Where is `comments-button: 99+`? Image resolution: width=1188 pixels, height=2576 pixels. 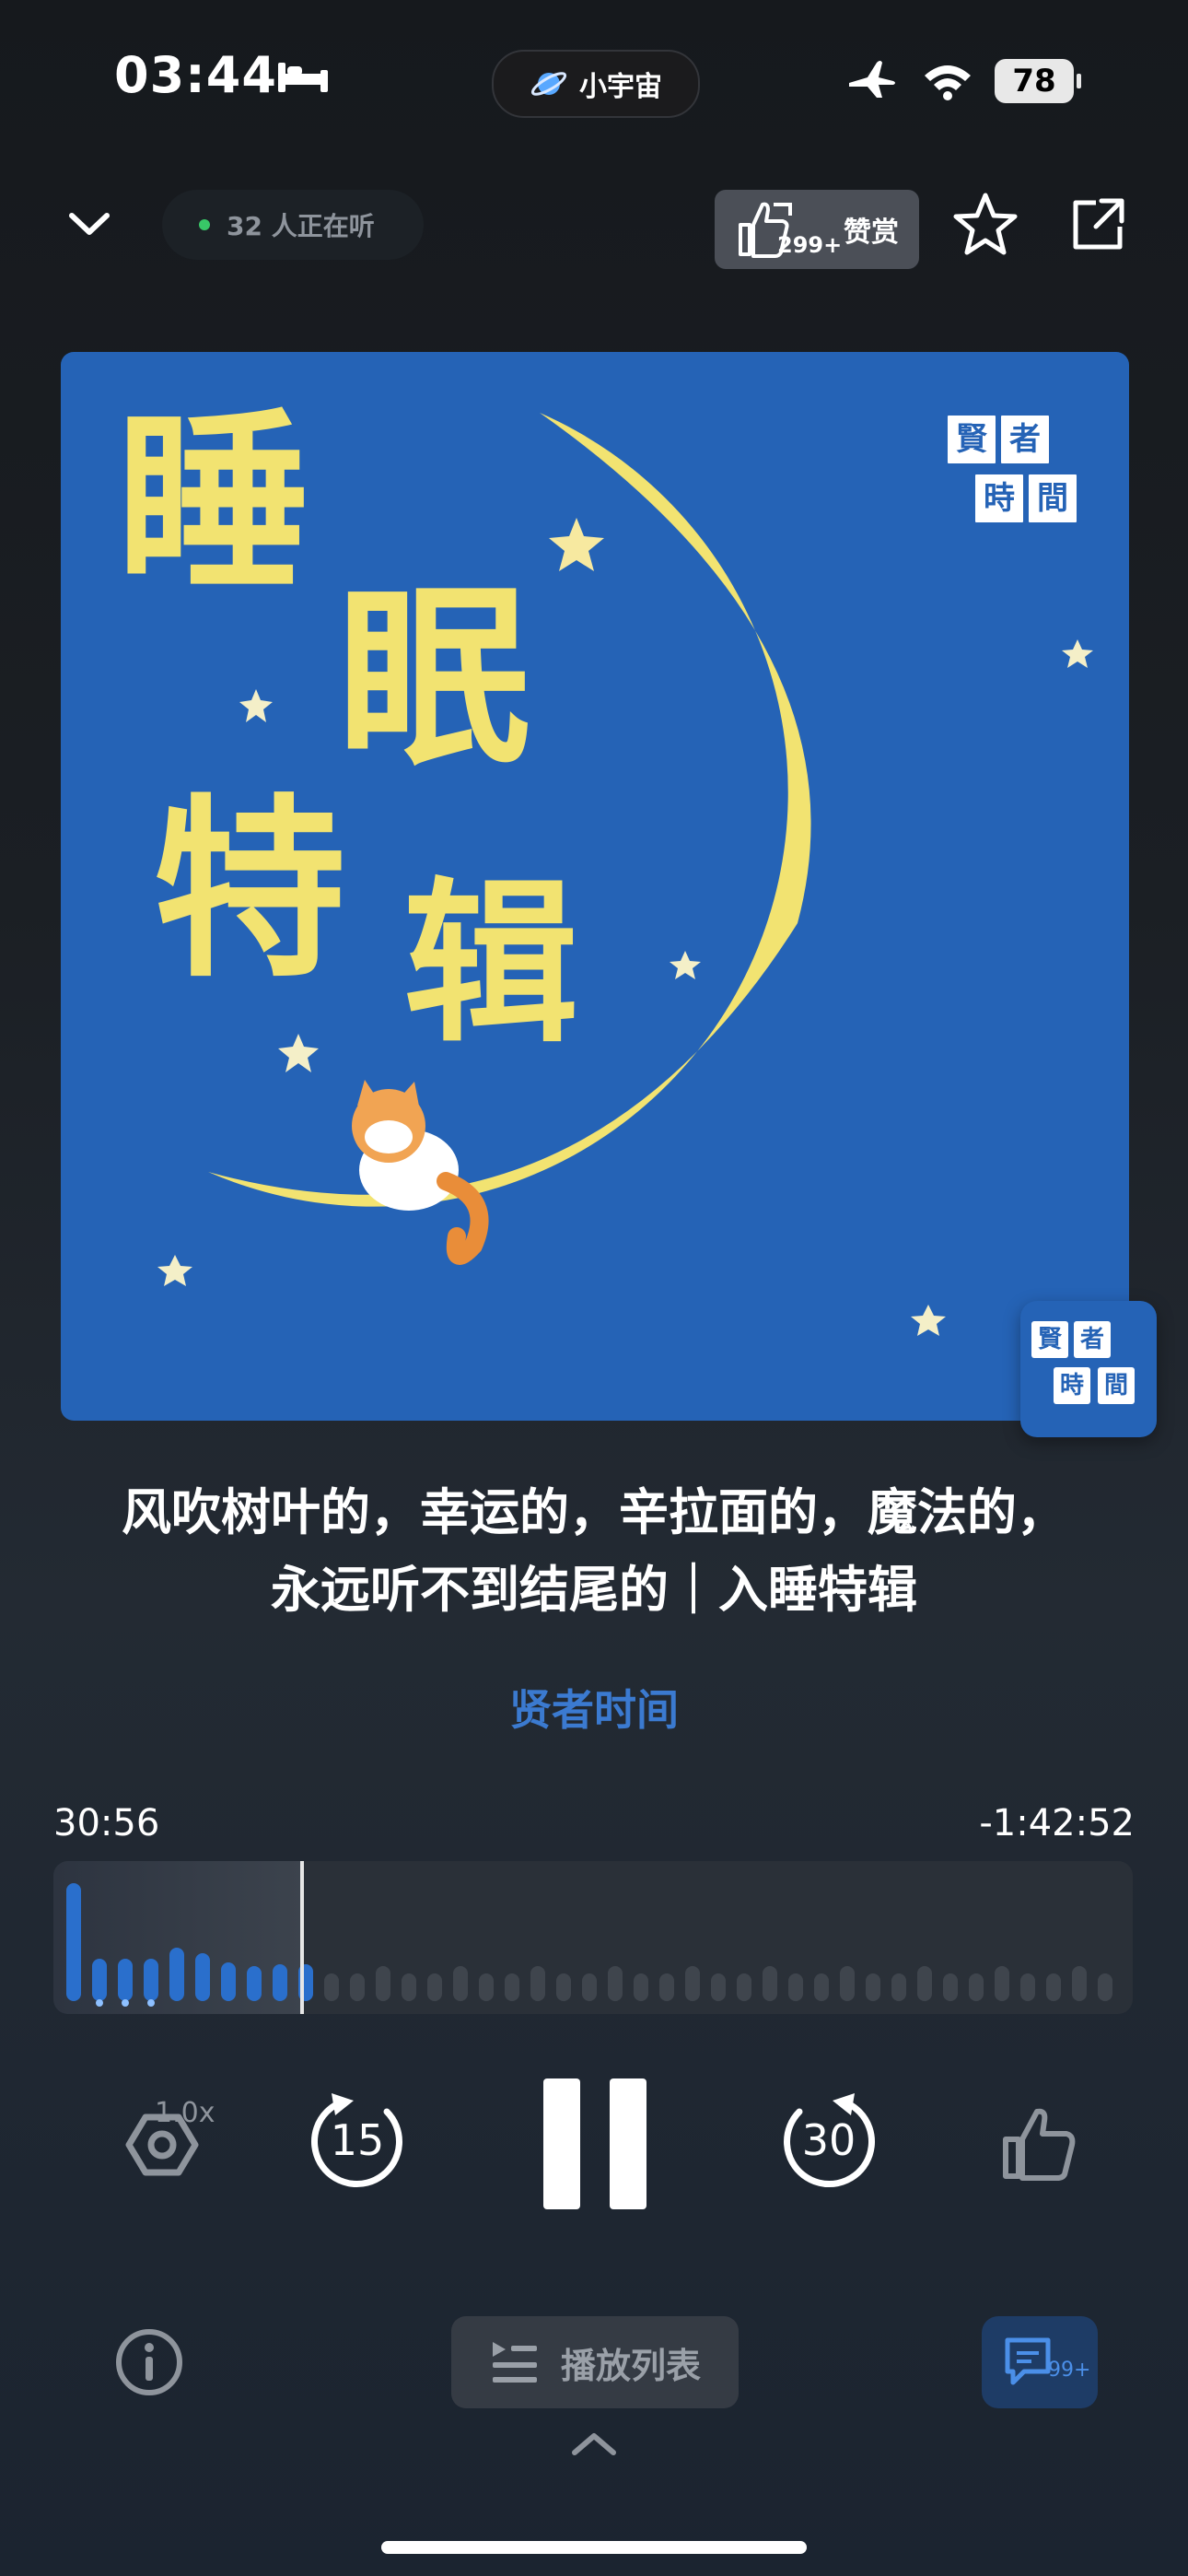 comments-button: 99+ is located at coordinates (1040, 2362).